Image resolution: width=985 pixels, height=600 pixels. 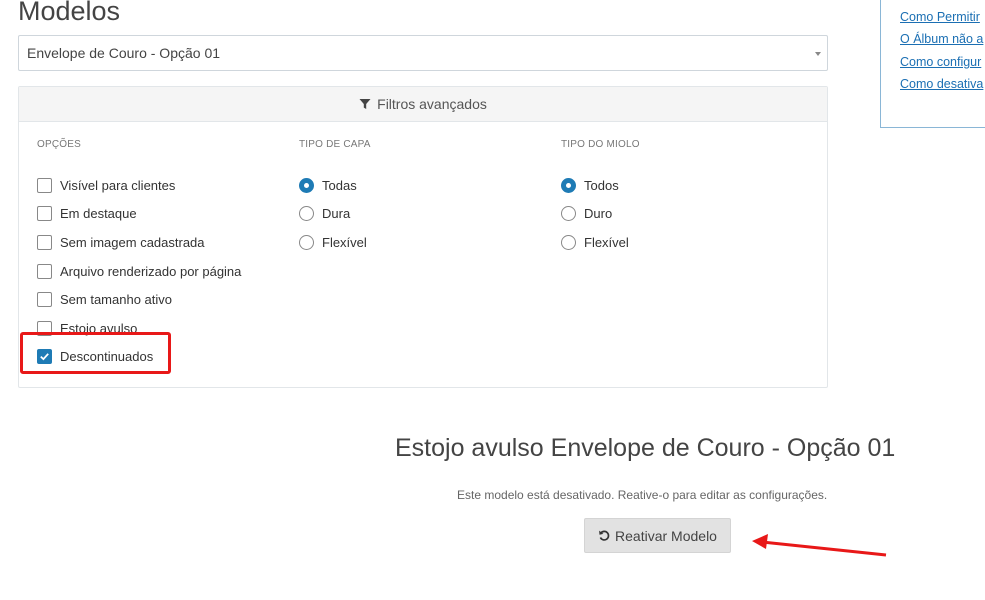 I want to click on option-featured: Em destaque, so click(x=139, y=214).